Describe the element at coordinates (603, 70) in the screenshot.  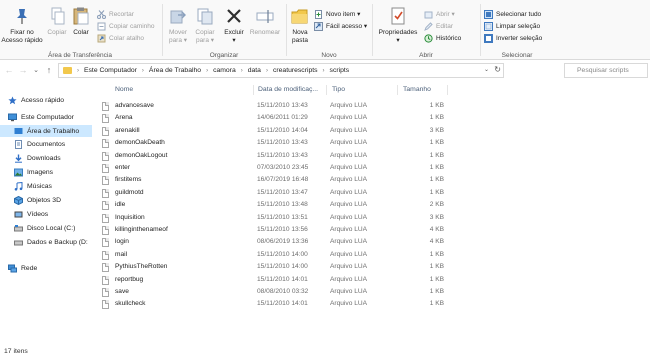
I see `search-placeholder: Pesquisar scripts` at that location.